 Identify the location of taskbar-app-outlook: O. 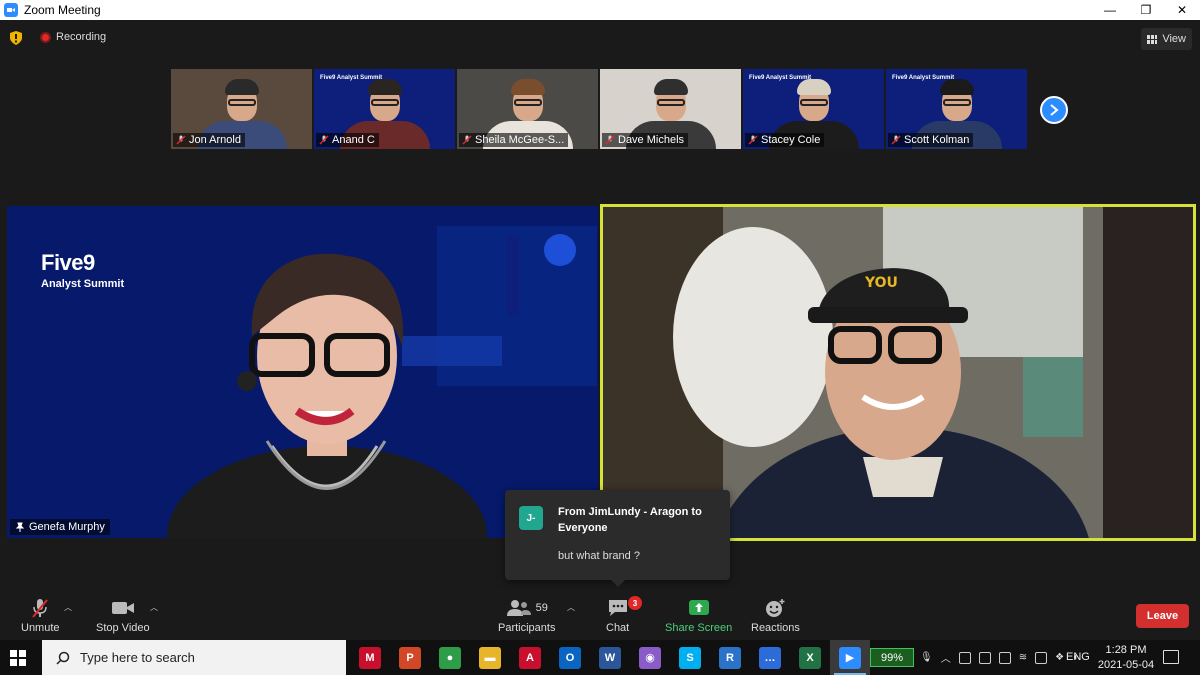
(570, 657).